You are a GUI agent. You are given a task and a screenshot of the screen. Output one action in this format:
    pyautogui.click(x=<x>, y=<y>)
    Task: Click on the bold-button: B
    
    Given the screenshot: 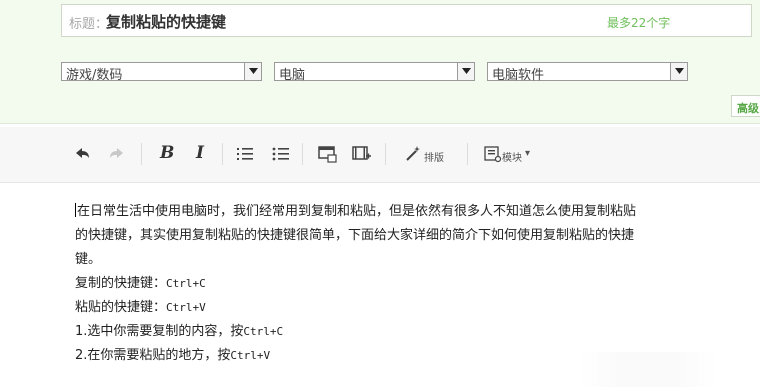 What is the action you would take?
    pyautogui.click(x=167, y=153)
    